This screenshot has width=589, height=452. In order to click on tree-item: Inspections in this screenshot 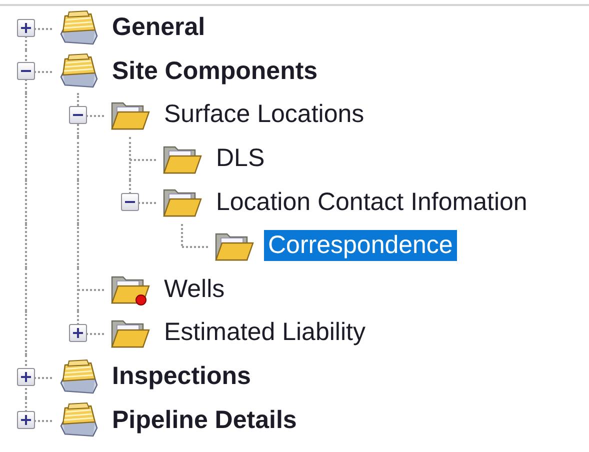, I will do `click(181, 376)`.